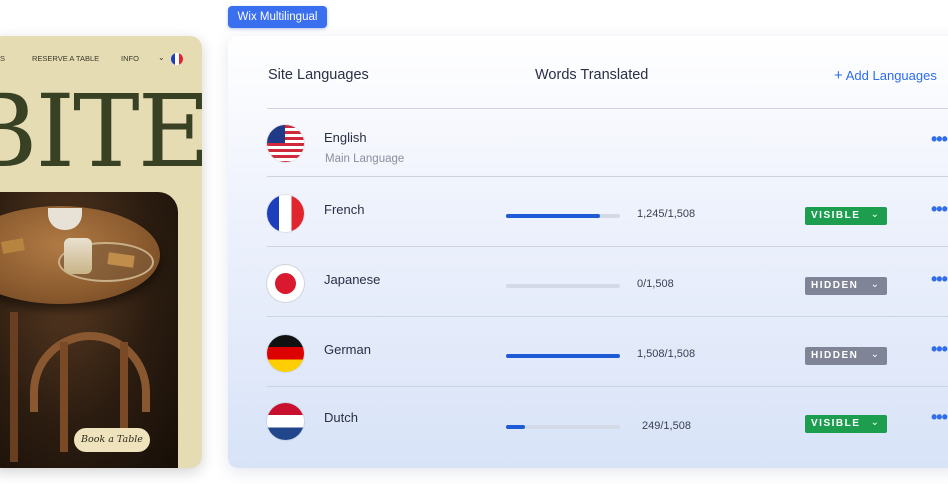 This screenshot has width=948, height=484. I want to click on language-chevron-icon: ⌄, so click(161, 57).